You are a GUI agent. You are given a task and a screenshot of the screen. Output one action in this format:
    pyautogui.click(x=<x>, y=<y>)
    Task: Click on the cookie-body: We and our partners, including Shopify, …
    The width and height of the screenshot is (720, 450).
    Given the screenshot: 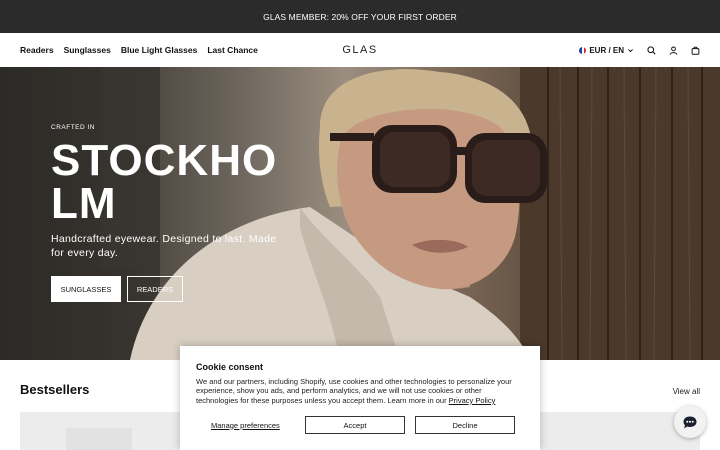 What is the action you would take?
    pyautogui.click(x=360, y=391)
    